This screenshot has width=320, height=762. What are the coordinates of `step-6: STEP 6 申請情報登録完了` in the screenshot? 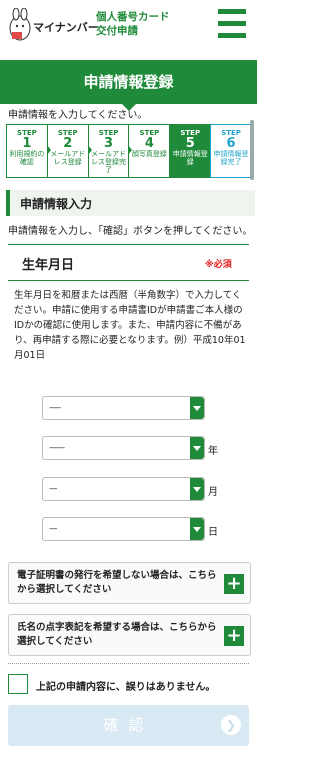 It's located at (231, 151).